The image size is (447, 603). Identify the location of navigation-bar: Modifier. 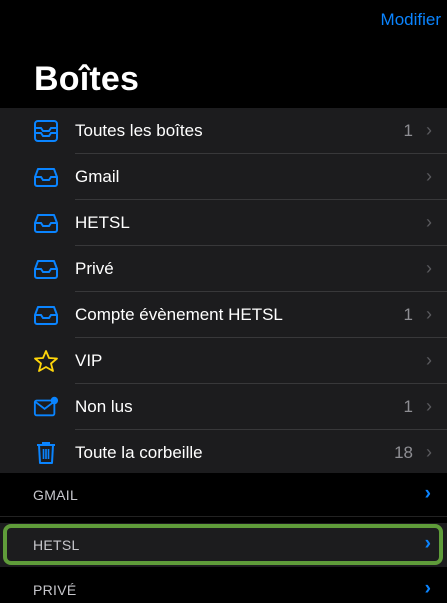
(223, 25).